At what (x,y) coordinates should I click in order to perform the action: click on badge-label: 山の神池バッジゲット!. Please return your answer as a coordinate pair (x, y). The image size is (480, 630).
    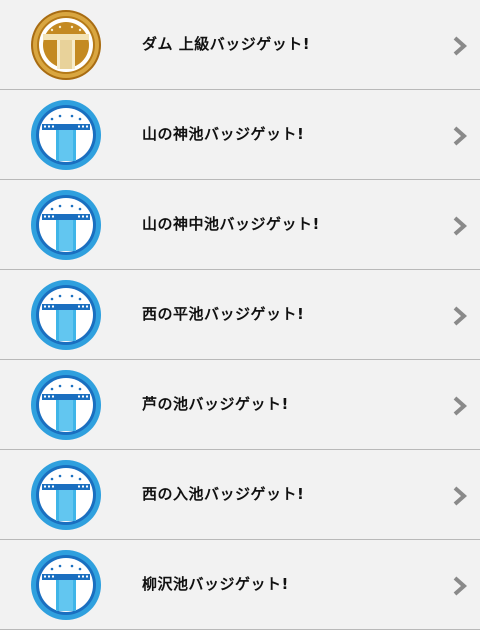
    Looking at the image, I should click on (223, 134).